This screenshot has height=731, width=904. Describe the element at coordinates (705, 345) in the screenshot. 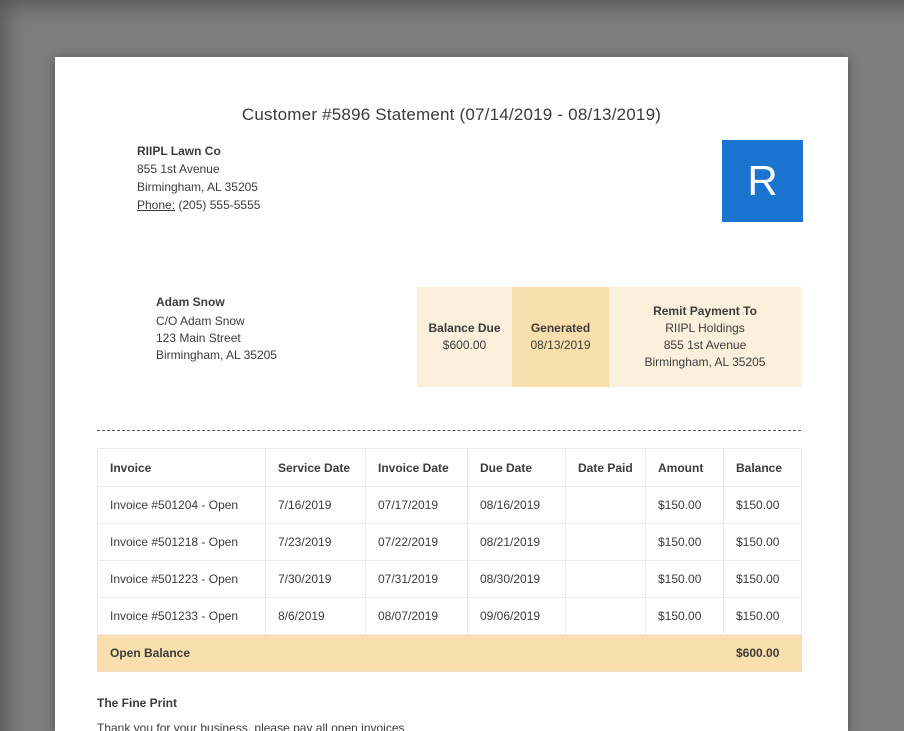

I see `remit-address1: 855 1st Avenue` at that location.